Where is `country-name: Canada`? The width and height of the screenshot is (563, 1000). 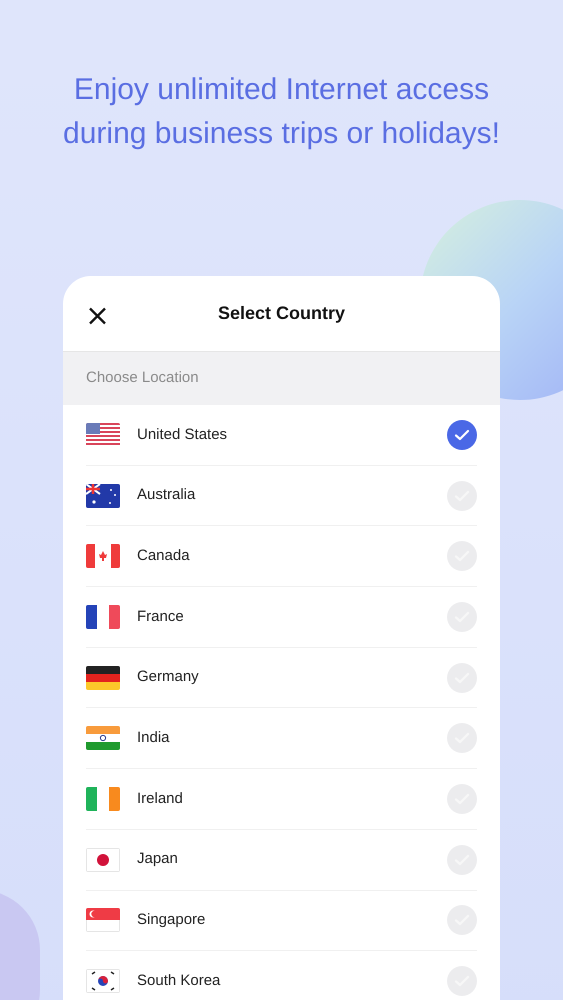
country-name: Canada is located at coordinates (164, 556).